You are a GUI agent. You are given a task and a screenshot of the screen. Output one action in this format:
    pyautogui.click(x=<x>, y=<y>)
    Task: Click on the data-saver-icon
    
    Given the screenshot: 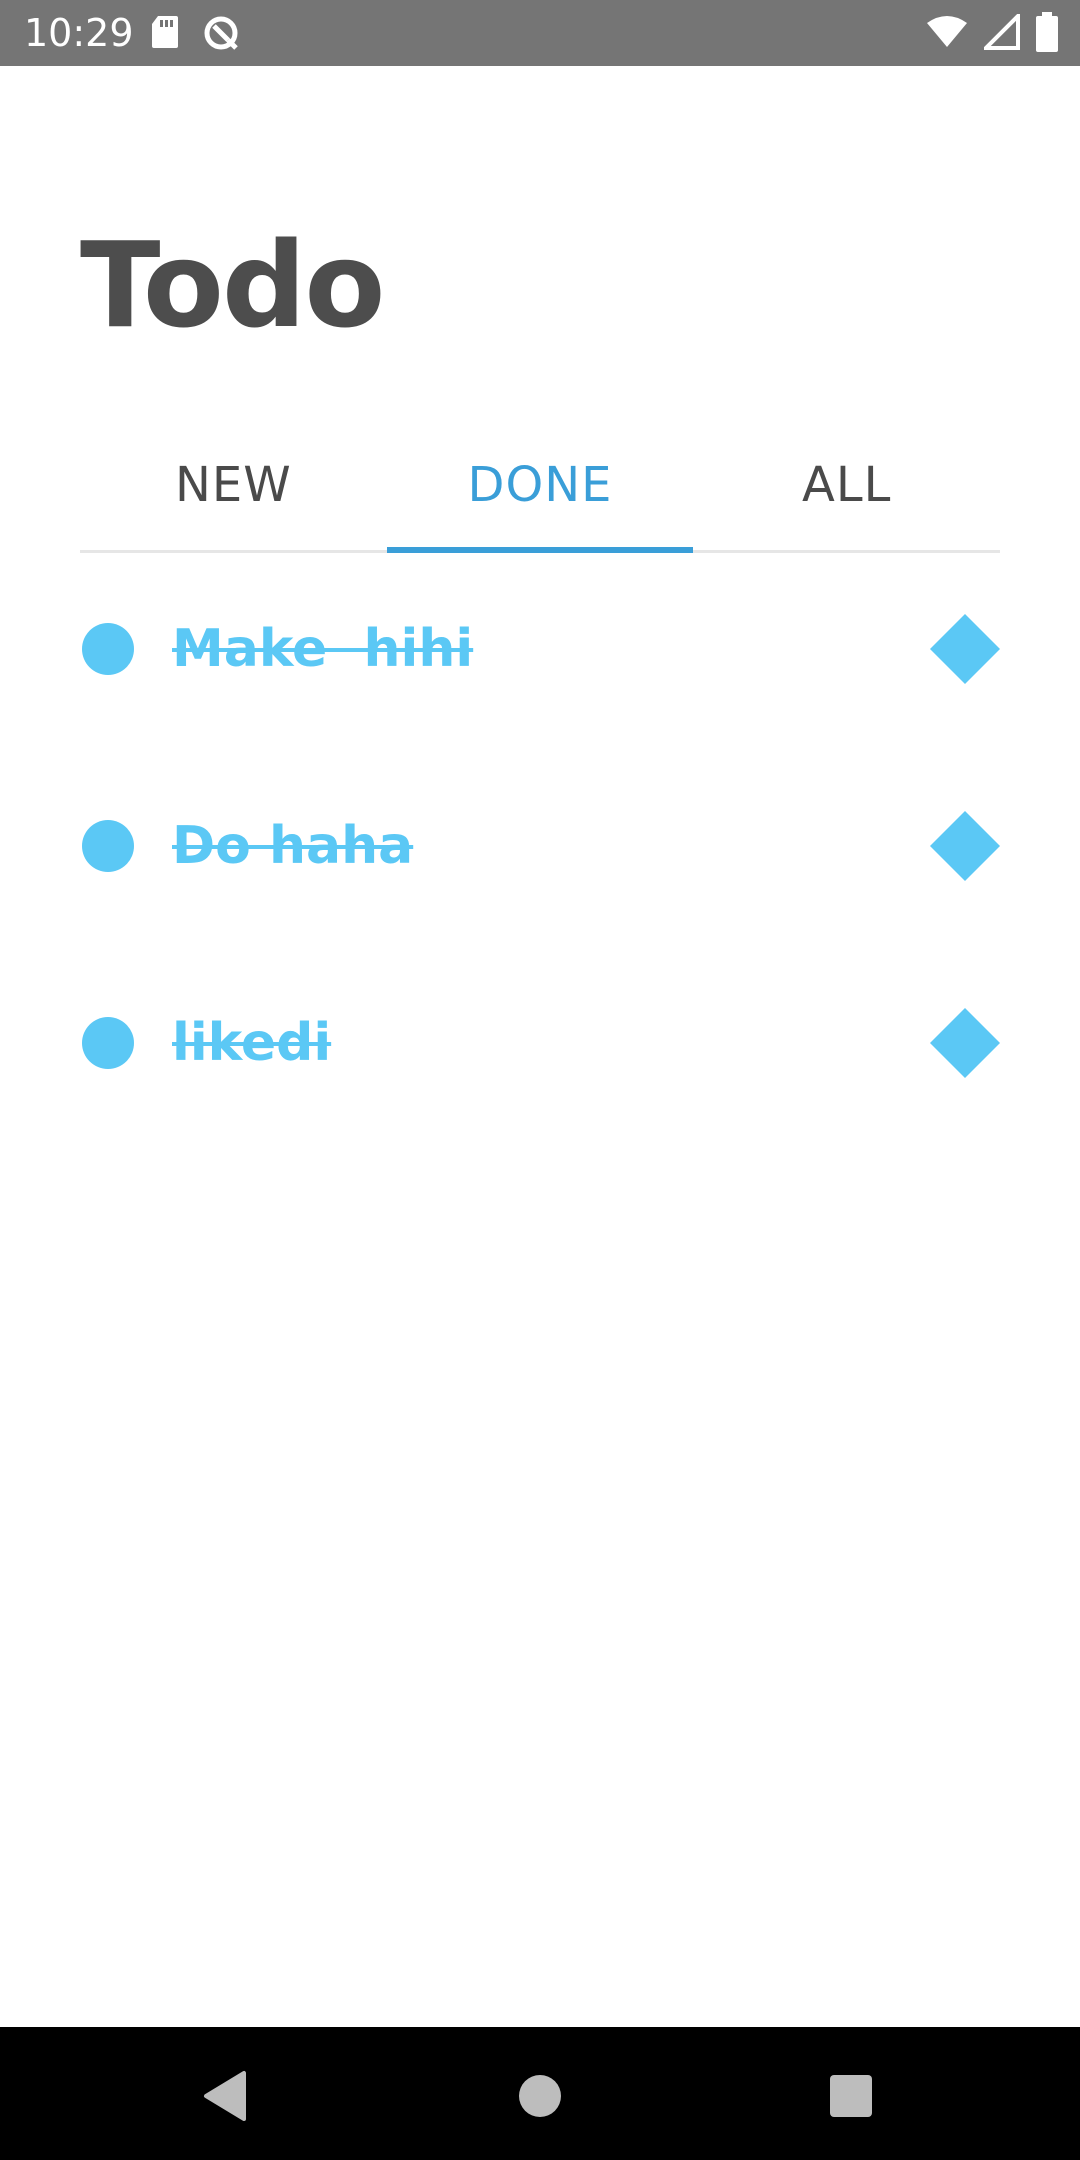 What is the action you would take?
    pyautogui.click(x=221, y=33)
    